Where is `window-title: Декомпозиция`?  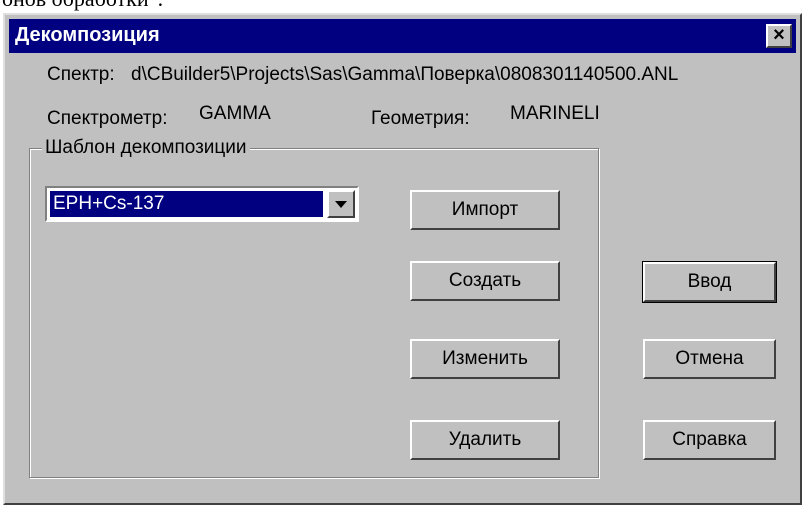
window-title: Декомпозиция is located at coordinates (87, 35).